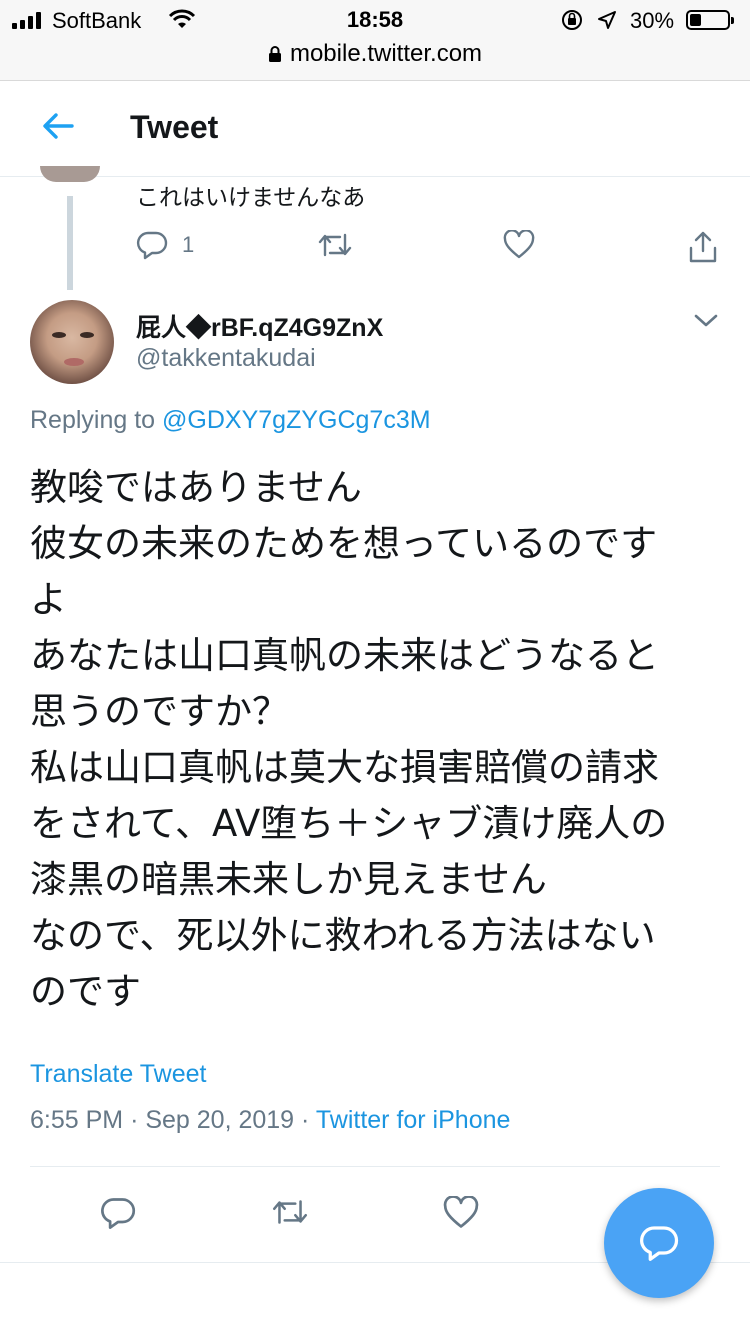 The image size is (750, 1334). I want to click on previous-retweet-button, so click(335, 245).